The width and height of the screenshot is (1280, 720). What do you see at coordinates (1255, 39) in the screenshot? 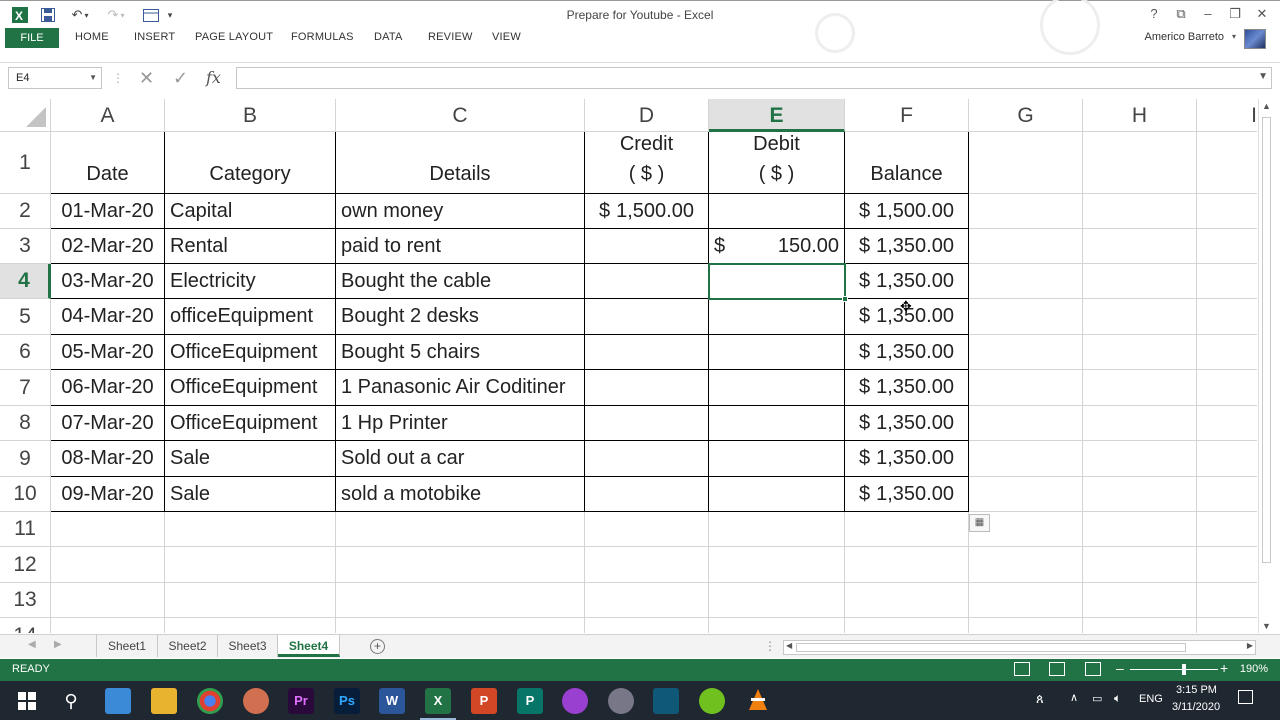
I see `avatar` at bounding box center [1255, 39].